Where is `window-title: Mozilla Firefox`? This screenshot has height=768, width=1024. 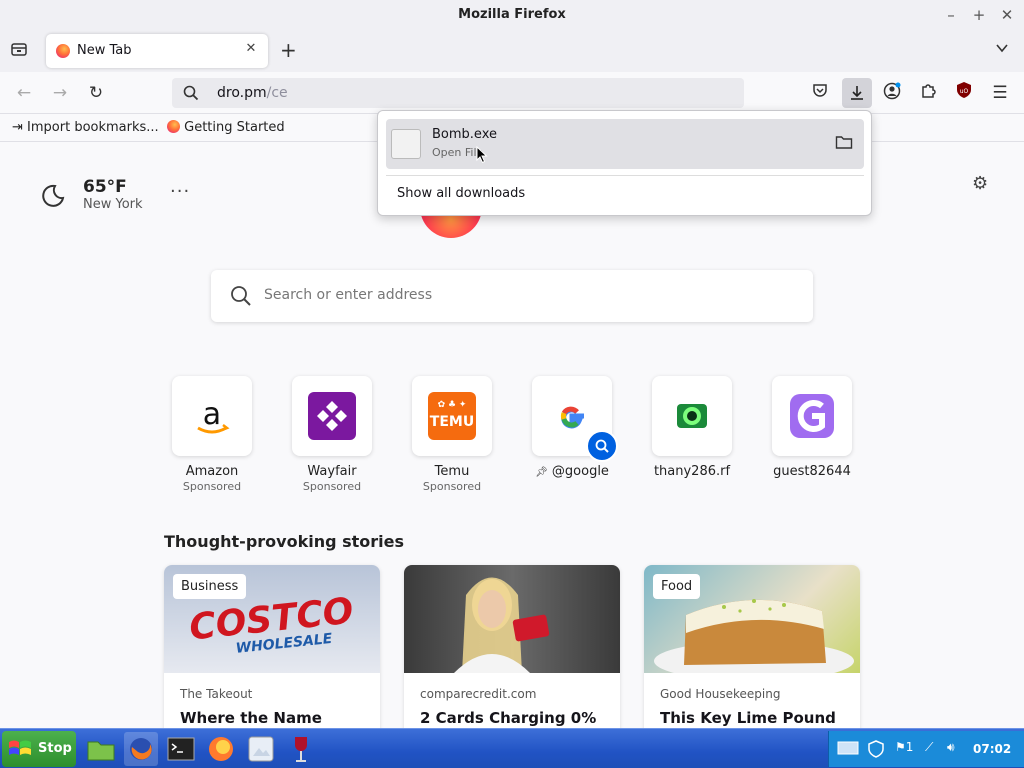
window-title: Mozilla Firefox is located at coordinates (512, 14).